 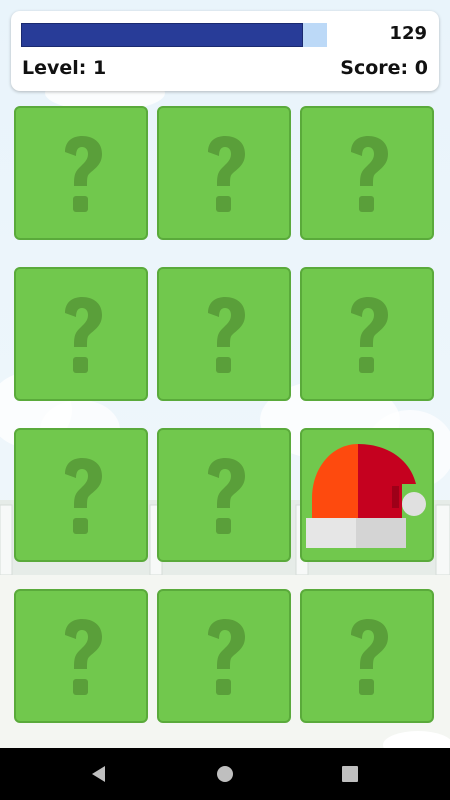 I want to click on android-nav-bar, so click(x=225, y=774).